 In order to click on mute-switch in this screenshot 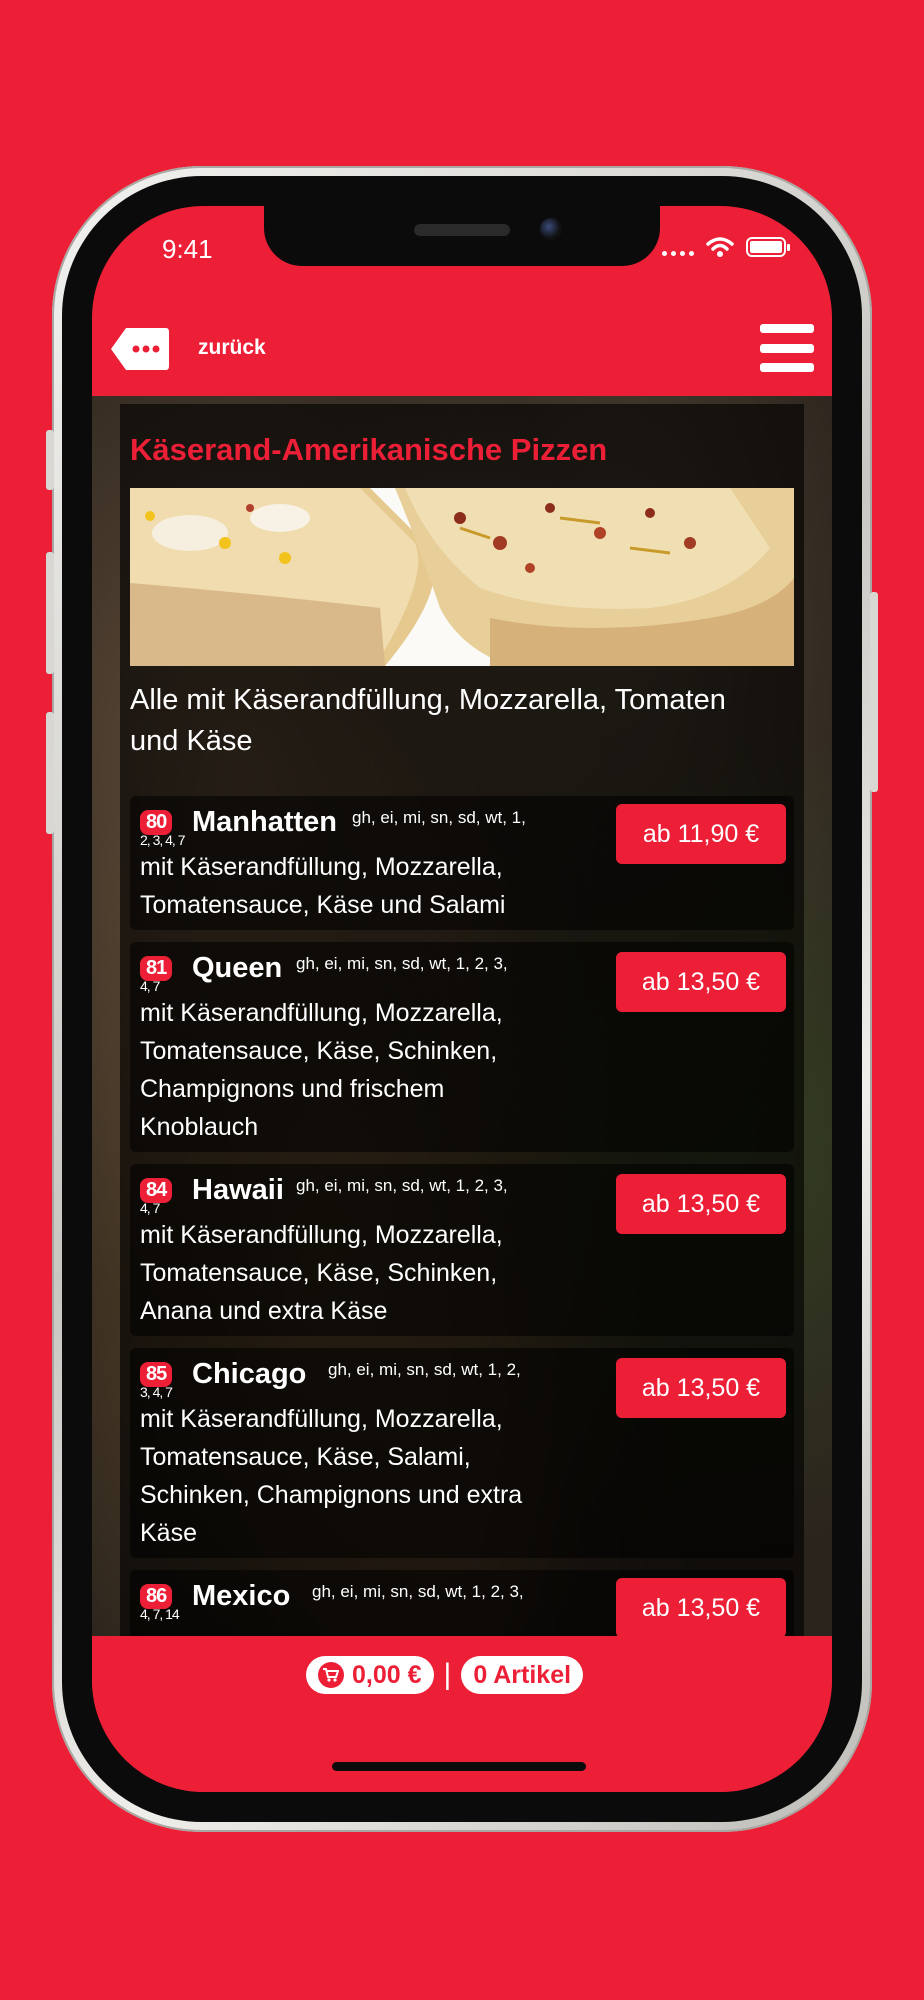, I will do `click(50, 460)`.